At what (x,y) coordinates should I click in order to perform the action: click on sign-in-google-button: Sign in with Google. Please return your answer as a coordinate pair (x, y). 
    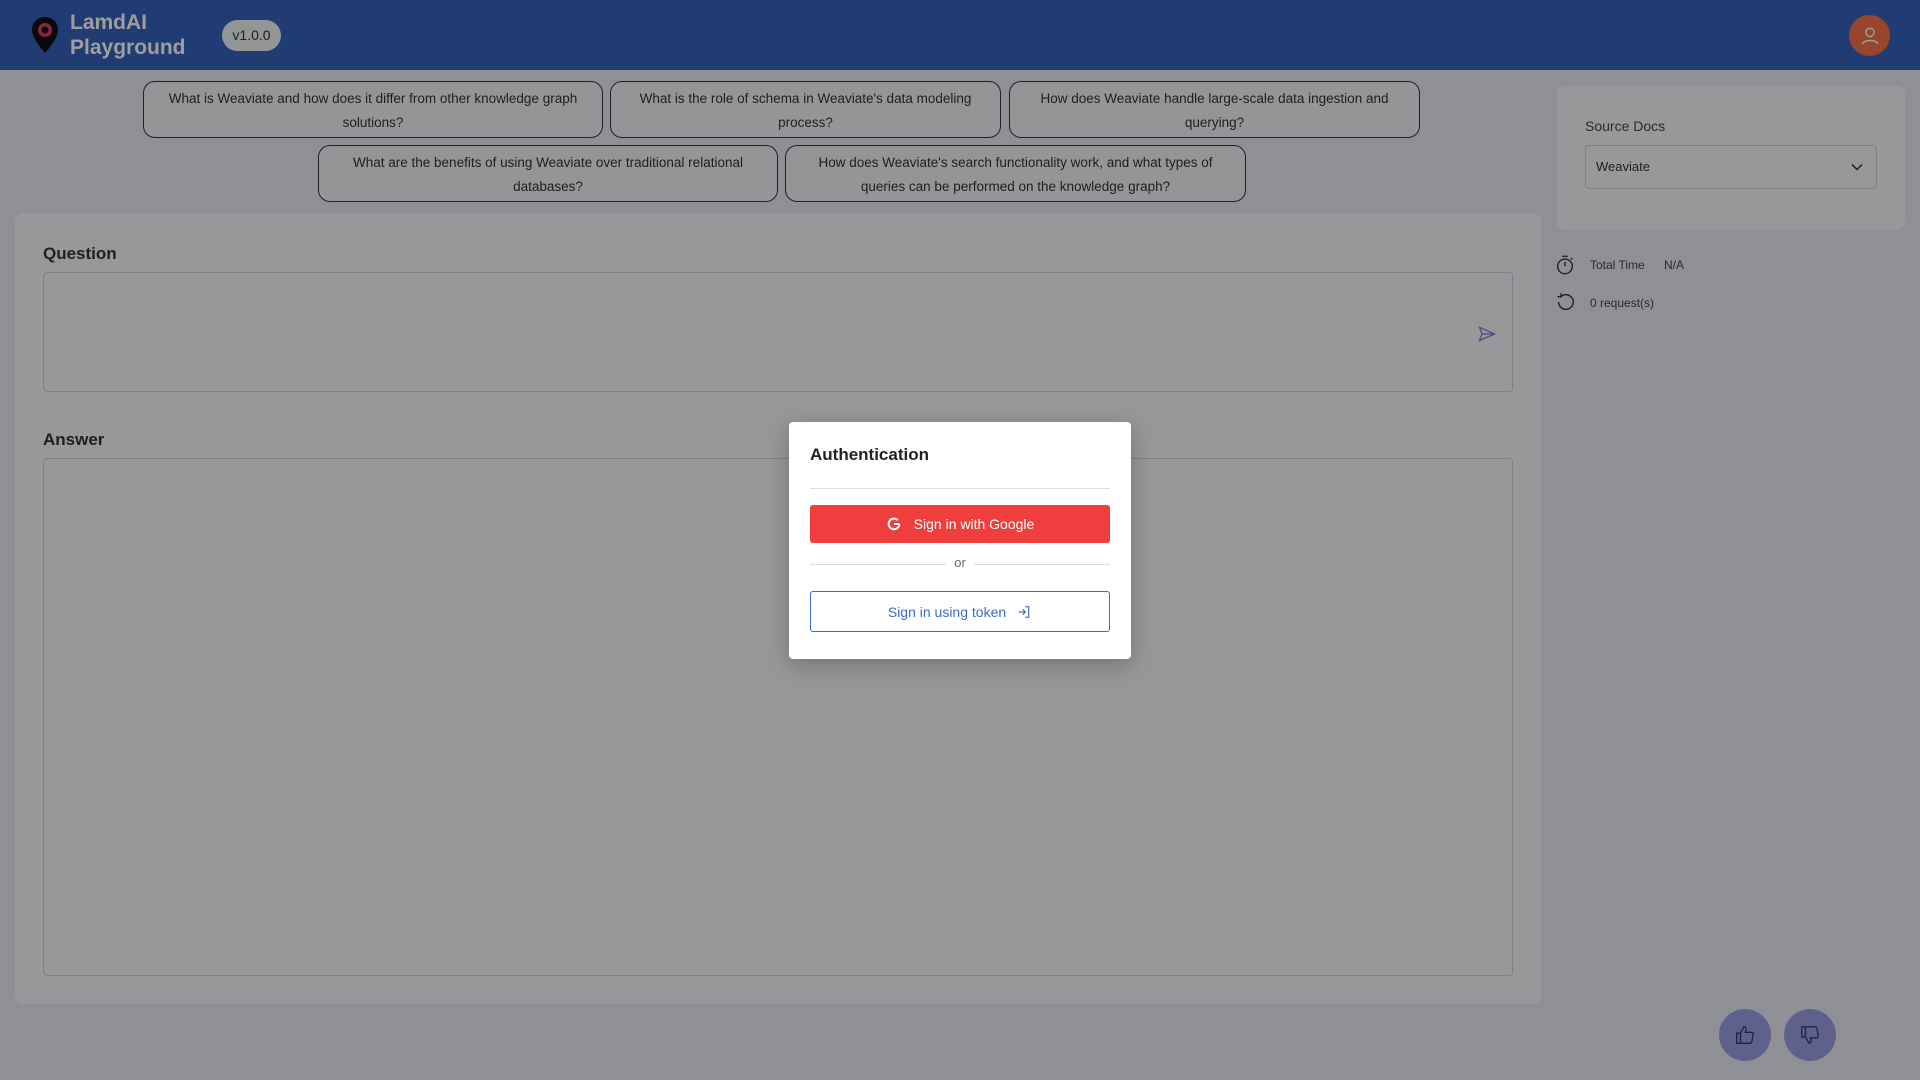
    Looking at the image, I should click on (960, 524).